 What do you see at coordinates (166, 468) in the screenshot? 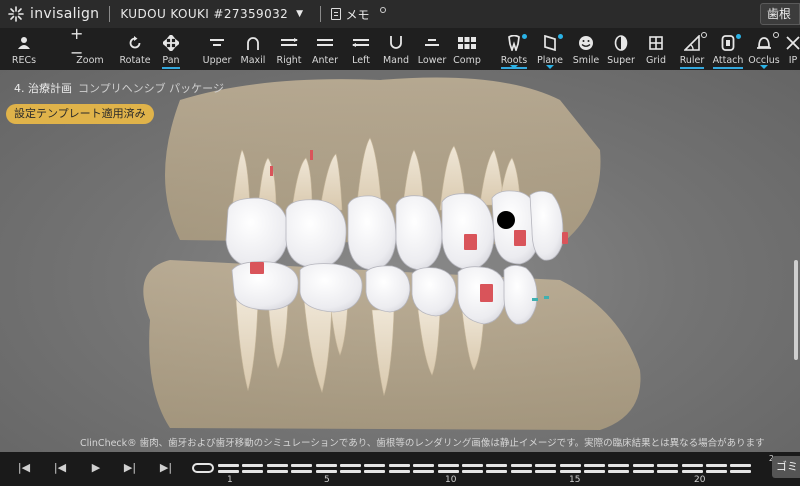
I see `skip-to-end-icon: ▶|` at bounding box center [166, 468].